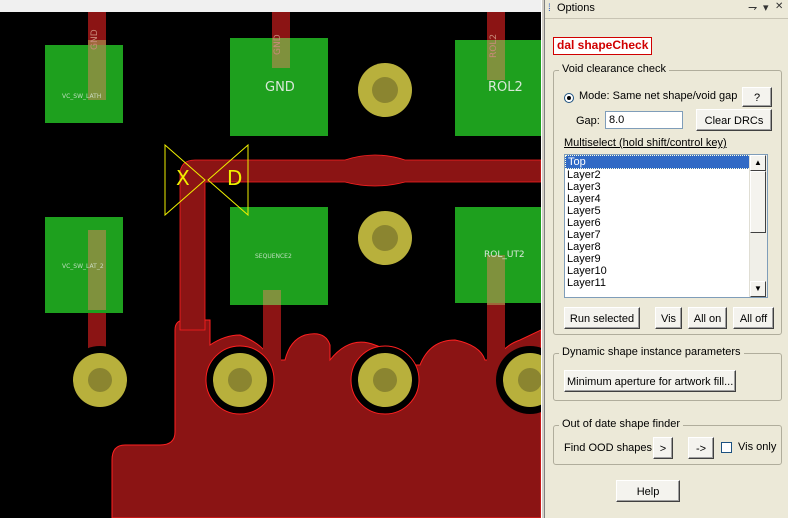  I want to click on layer-list-item: Layer6, so click(666, 223).